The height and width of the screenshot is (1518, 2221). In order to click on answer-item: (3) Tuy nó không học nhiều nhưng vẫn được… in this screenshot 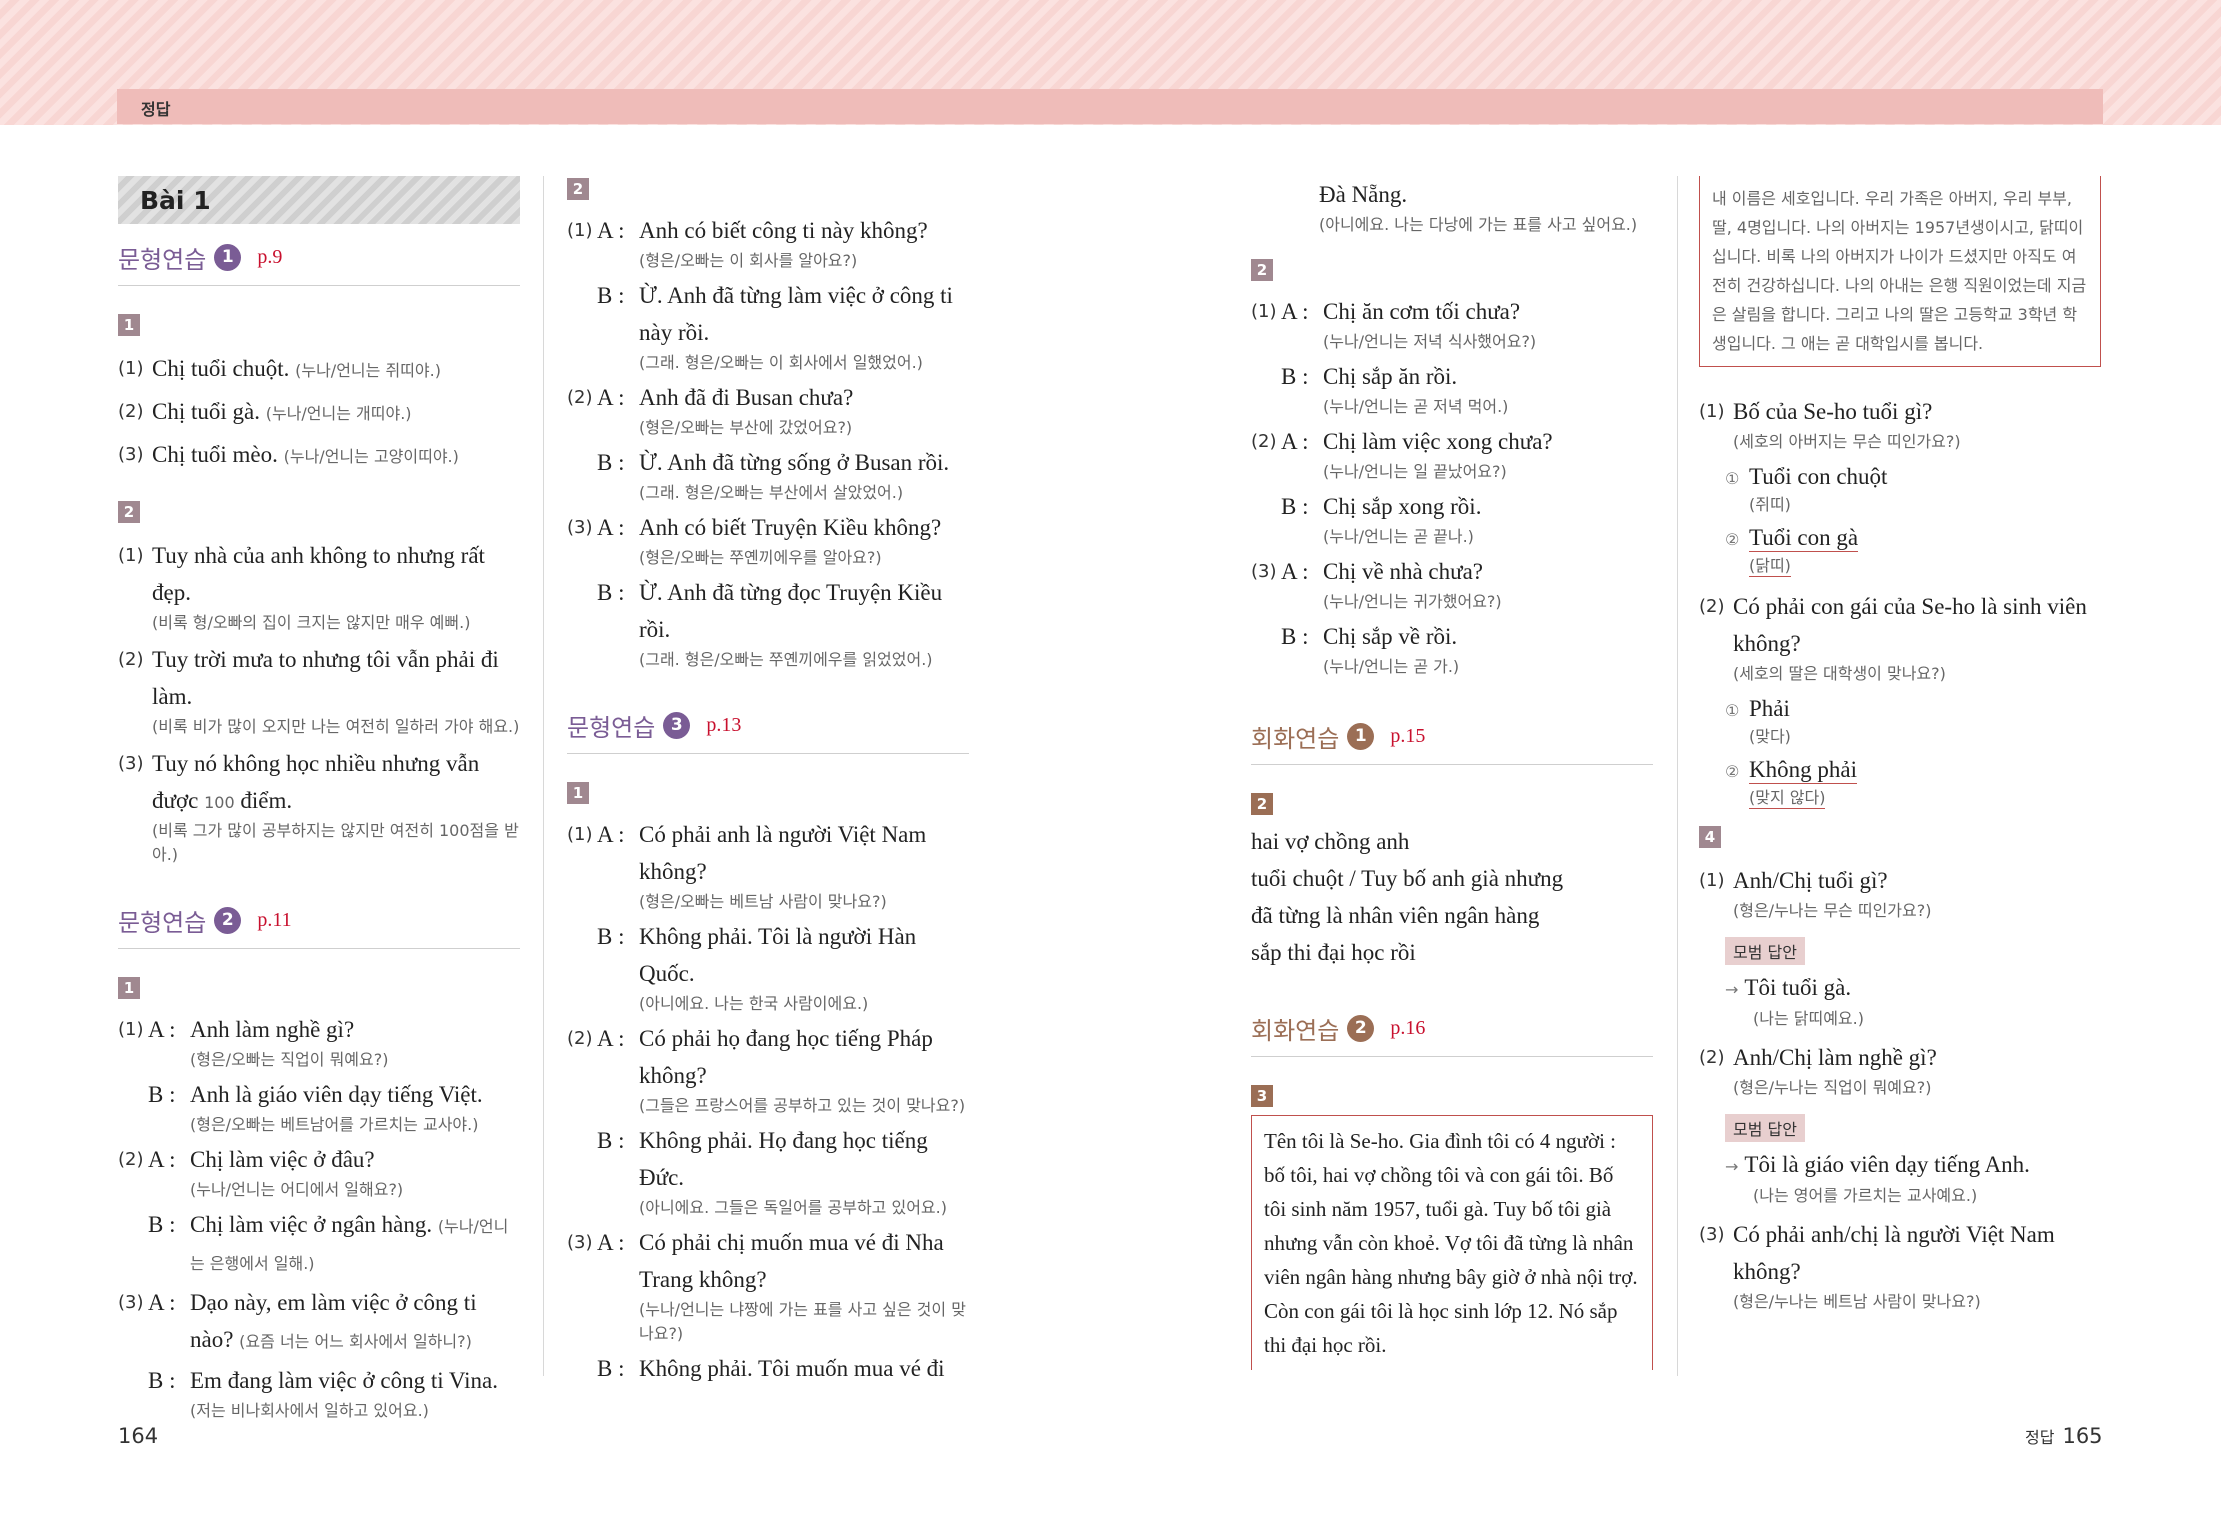, I will do `click(319, 806)`.